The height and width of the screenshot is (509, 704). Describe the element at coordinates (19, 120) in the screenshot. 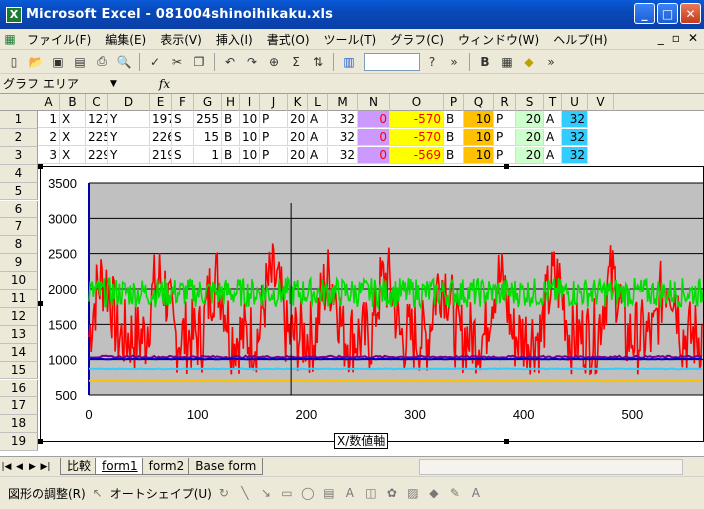

I see `row-header: 1` at that location.